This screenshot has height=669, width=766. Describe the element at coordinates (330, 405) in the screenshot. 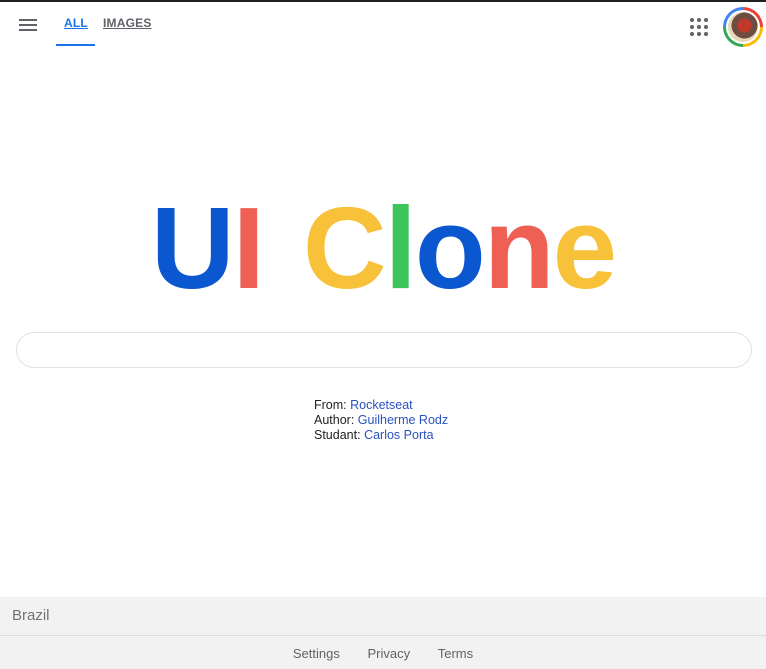

I see `from-label: From:` at that location.